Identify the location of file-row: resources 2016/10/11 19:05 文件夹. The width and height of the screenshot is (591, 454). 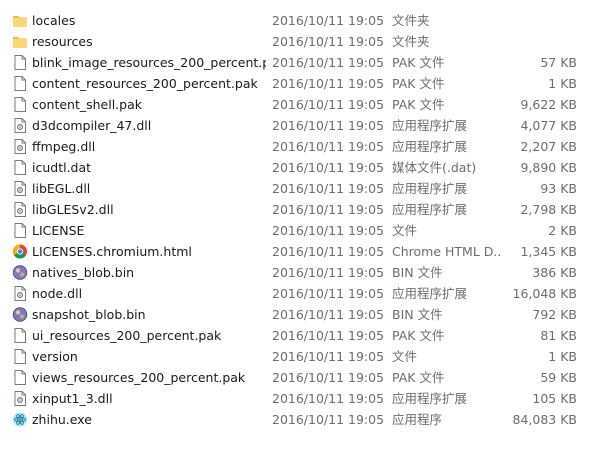
(295, 41).